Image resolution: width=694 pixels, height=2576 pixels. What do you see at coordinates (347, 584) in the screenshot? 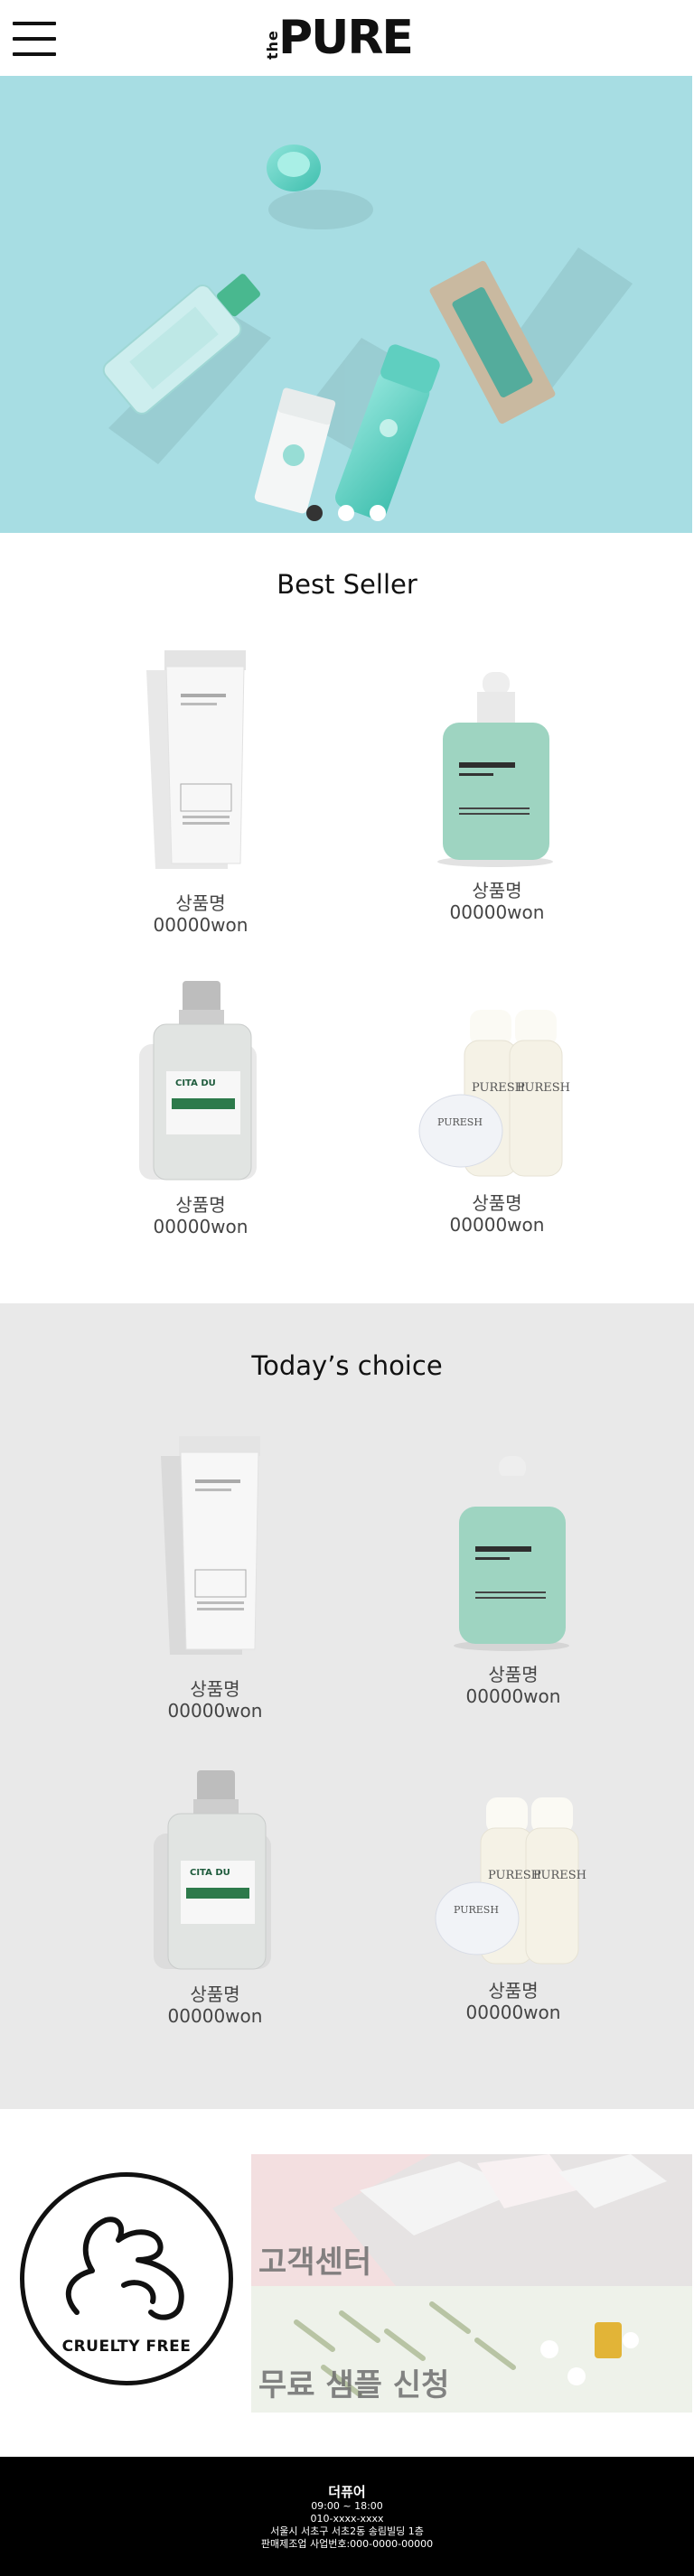
I see `best-seller-title: Best Seller` at bounding box center [347, 584].